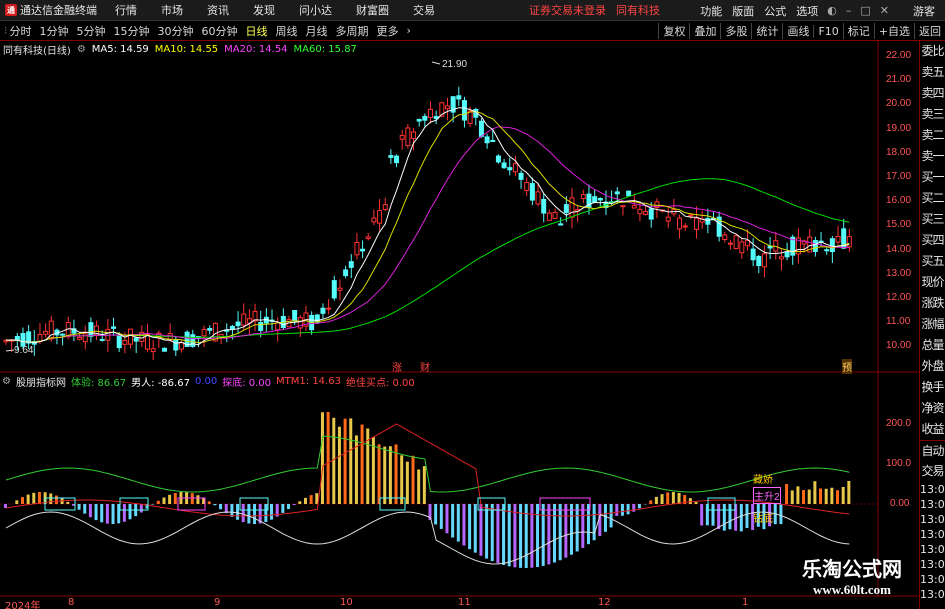 The height and width of the screenshot is (609, 945). Describe the element at coordinates (932, 303) in the screenshot. I see `side-change: 涨跌` at that location.